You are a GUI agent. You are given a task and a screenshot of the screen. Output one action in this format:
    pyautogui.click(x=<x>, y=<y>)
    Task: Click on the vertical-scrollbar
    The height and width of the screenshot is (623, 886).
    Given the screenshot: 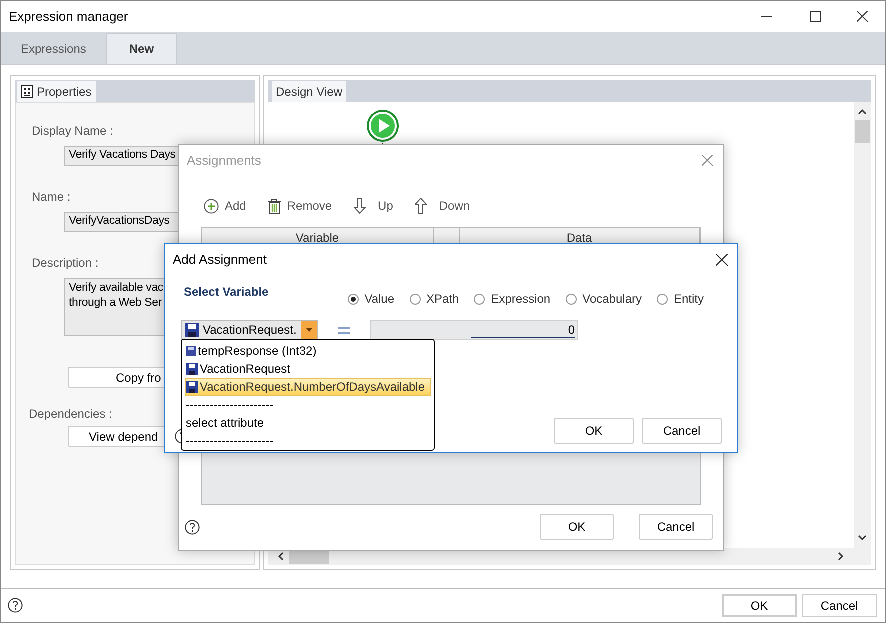 What is the action you would take?
    pyautogui.click(x=862, y=325)
    